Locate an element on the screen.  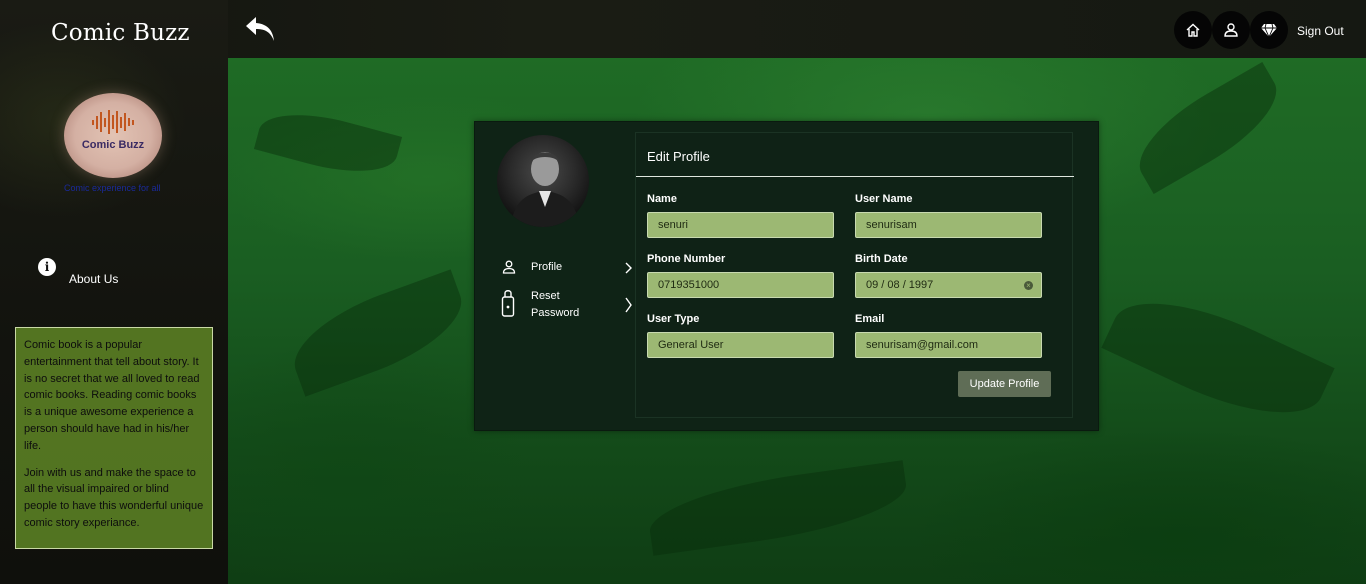
birth-date-field: 09 / 08 / 1997 × is located at coordinates (948, 285).